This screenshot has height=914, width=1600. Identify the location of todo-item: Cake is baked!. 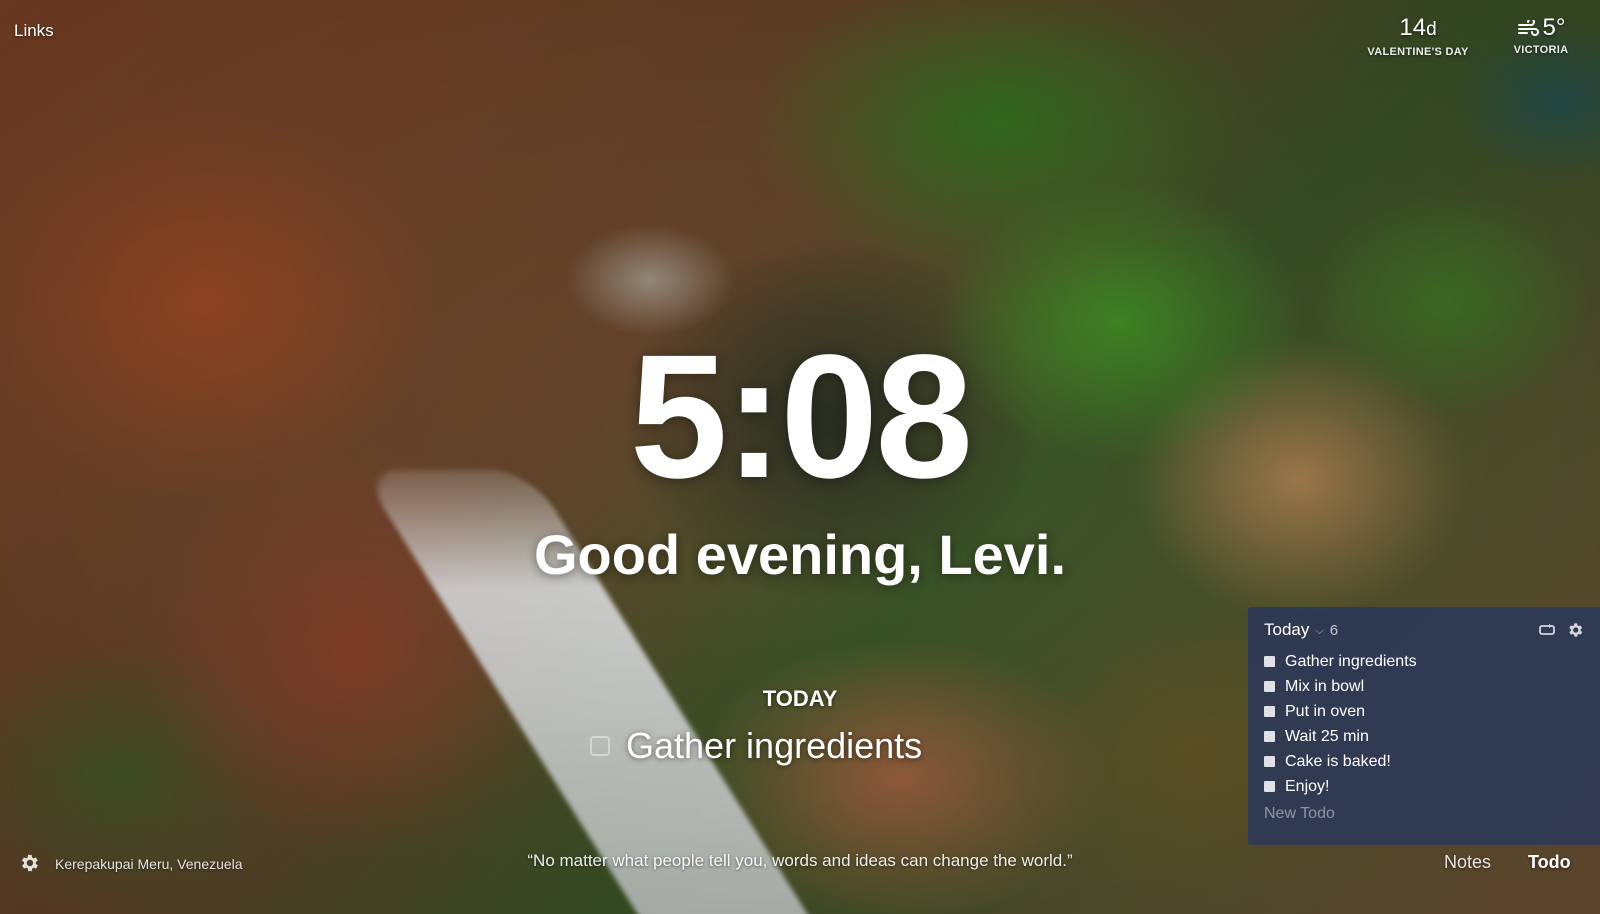
(1424, 761).